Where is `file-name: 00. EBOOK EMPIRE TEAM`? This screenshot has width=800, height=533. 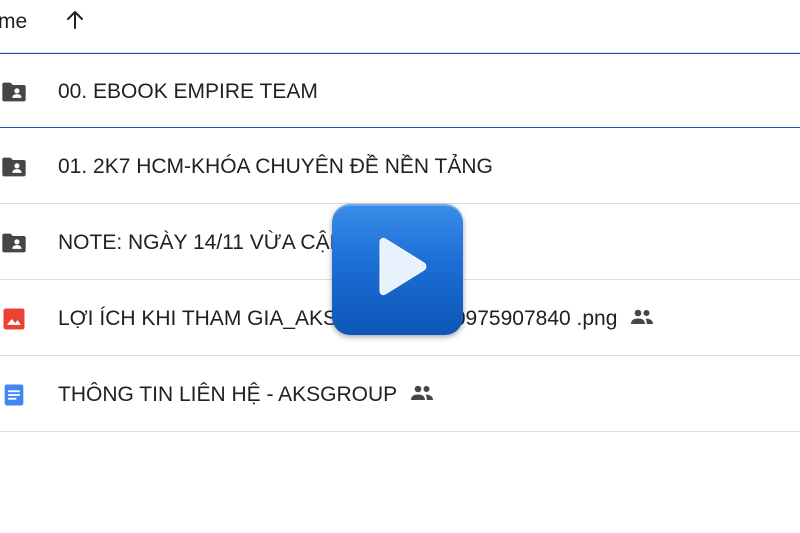 file-name: 00. EBOOK EMPIRE TEAM is located at coordinates (188, 91).